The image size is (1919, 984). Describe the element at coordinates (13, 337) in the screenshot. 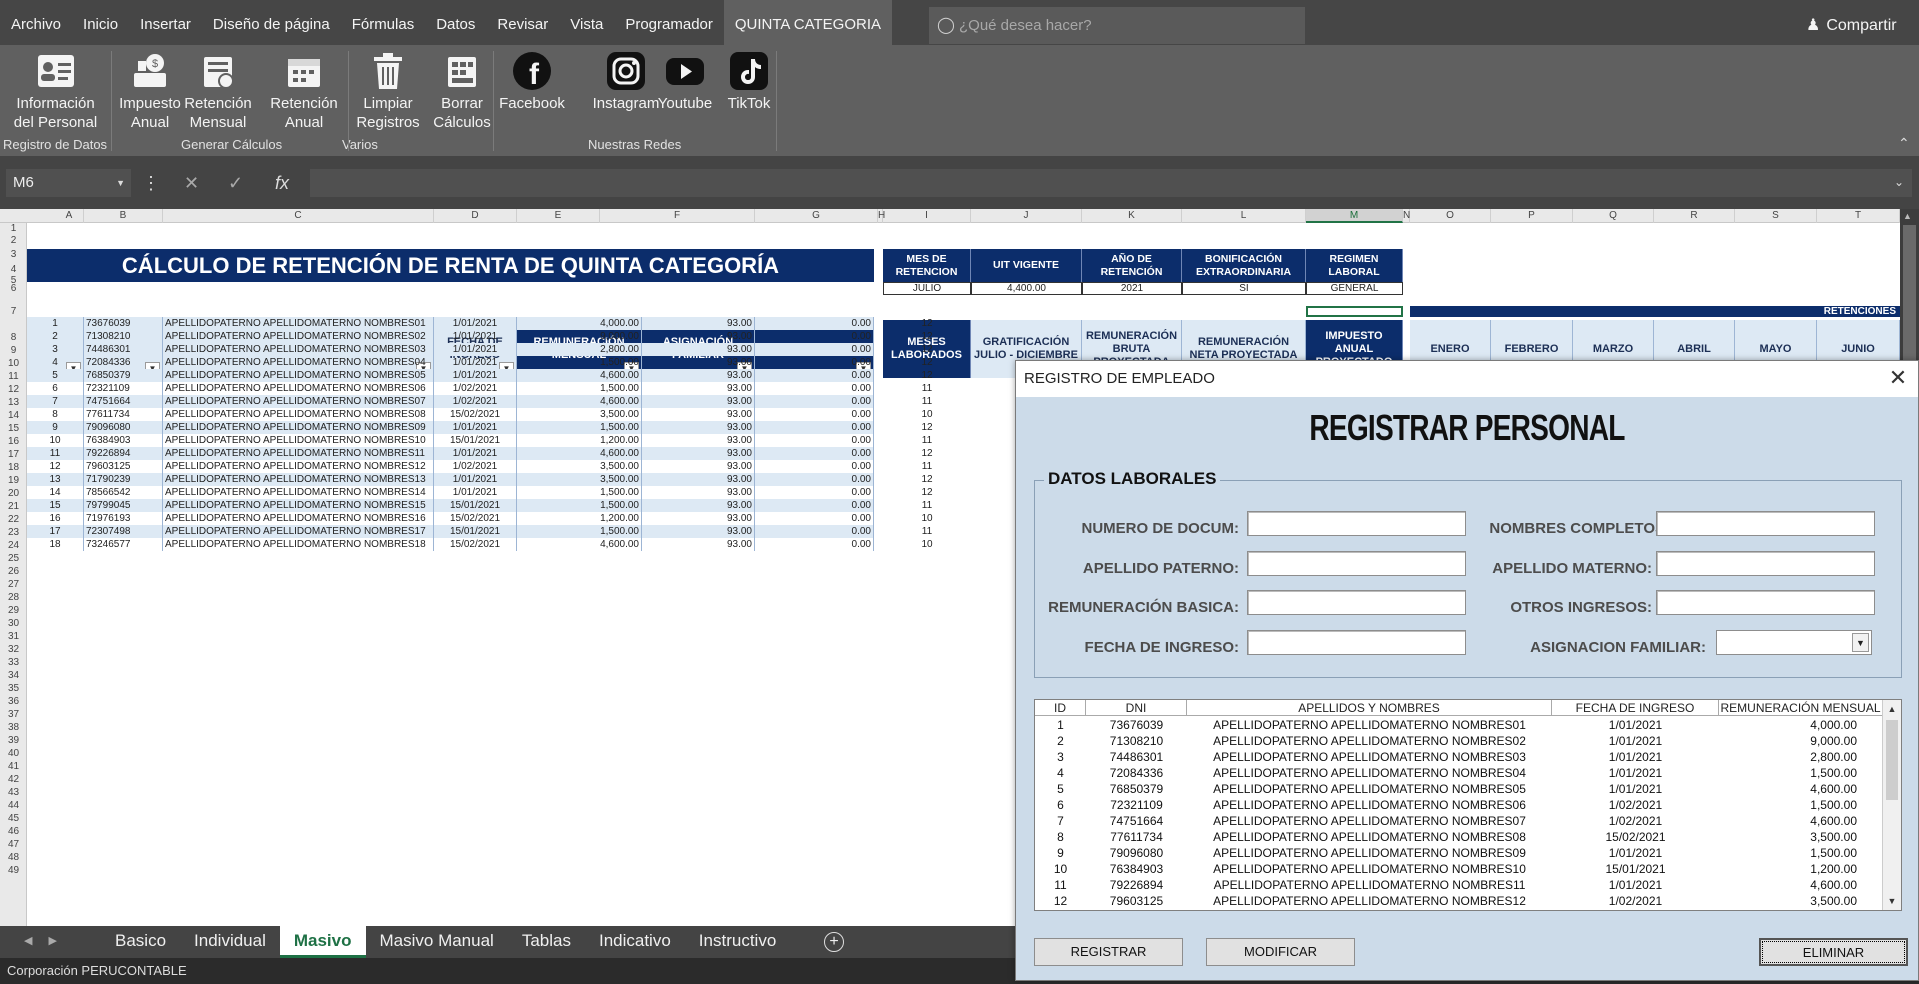

I see `row-header-8: 8` at that location.